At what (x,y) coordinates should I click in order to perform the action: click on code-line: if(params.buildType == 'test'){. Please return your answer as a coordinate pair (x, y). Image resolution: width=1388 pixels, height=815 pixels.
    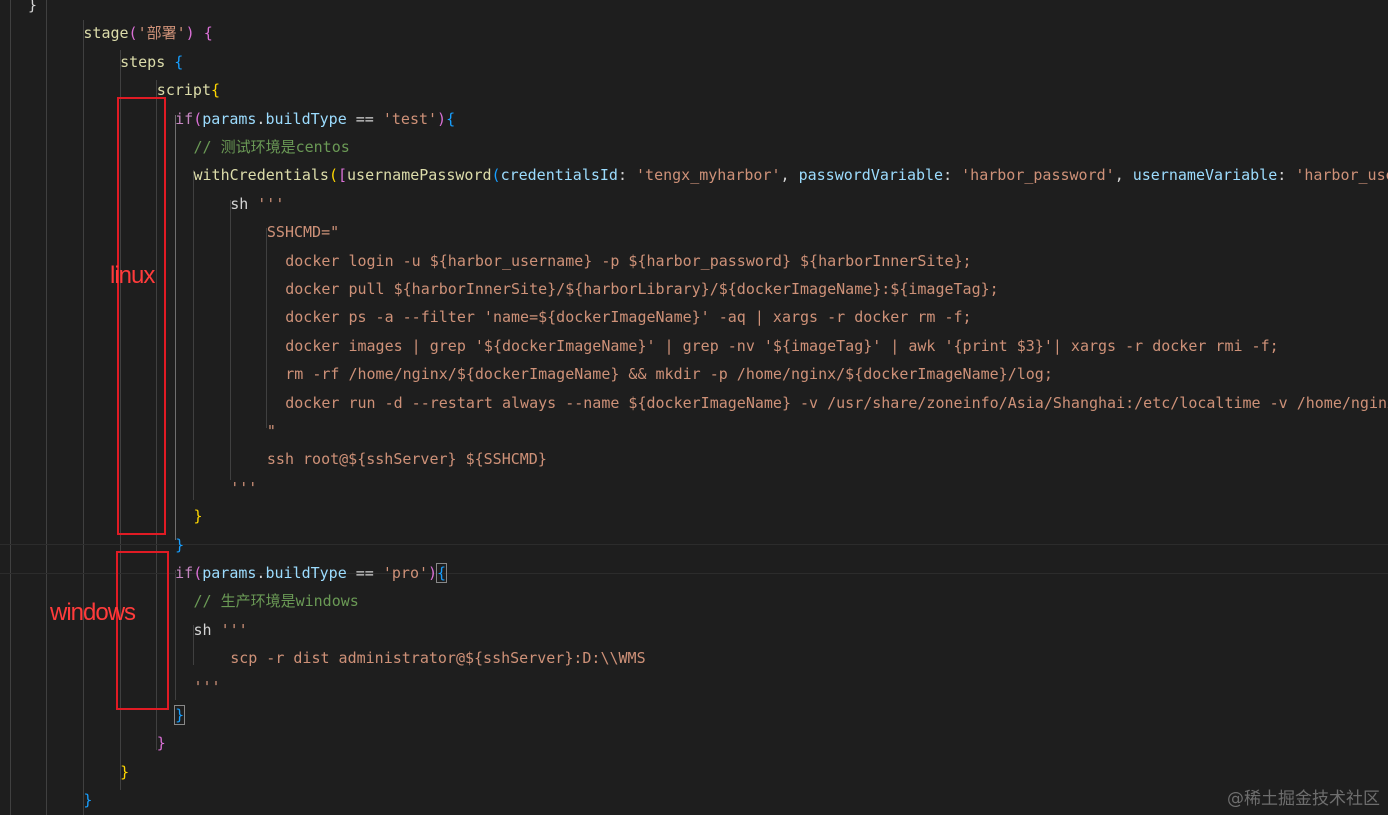
    Looking at the image, I should click on (315, 119).